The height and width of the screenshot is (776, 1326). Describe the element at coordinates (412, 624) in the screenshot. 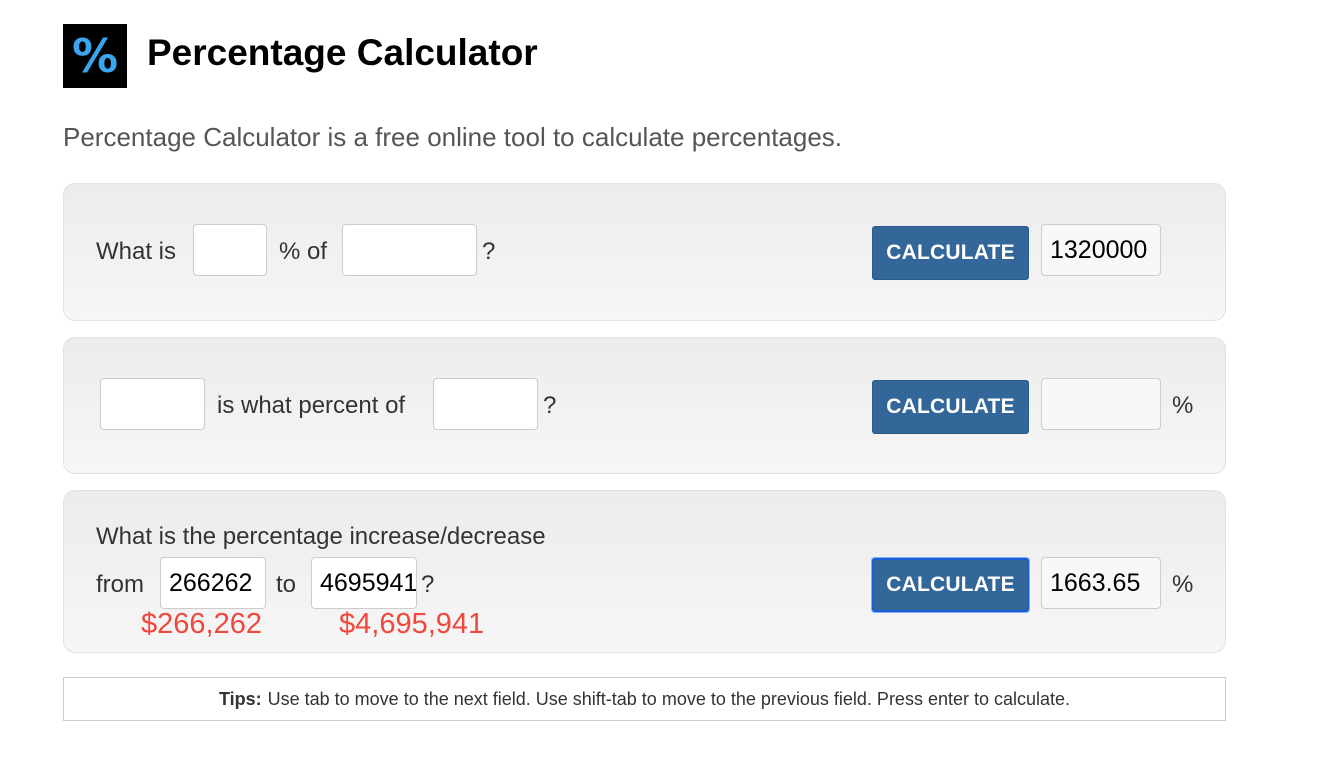

I see `to-money-format: $4,695,941` at that location.